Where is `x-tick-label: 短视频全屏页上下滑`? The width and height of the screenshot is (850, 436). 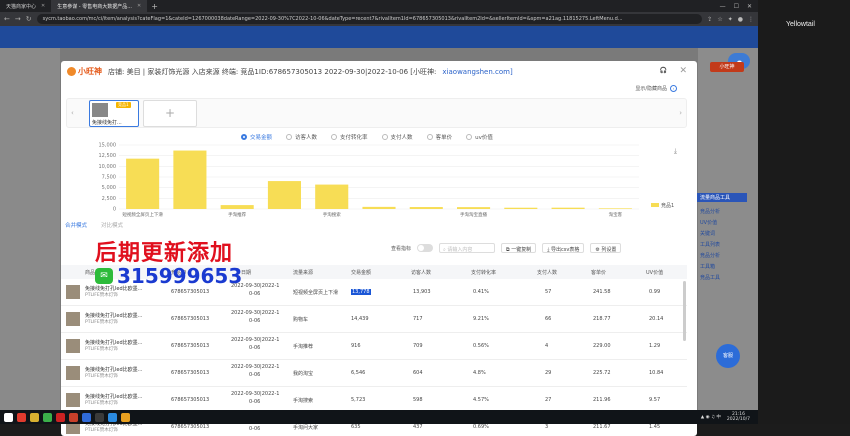 x-tick-label: 短视频全屏页上下滑 is located at coordinates (142, 214).